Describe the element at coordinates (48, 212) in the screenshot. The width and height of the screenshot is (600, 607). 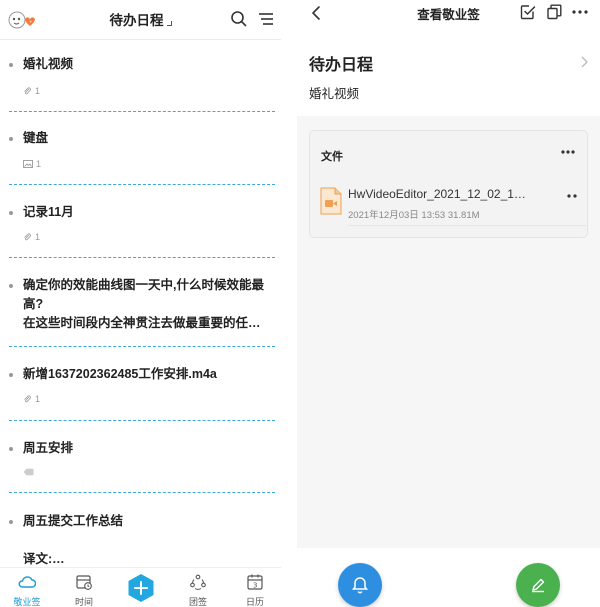
I see `list-item-title: 记录11月` at that location.